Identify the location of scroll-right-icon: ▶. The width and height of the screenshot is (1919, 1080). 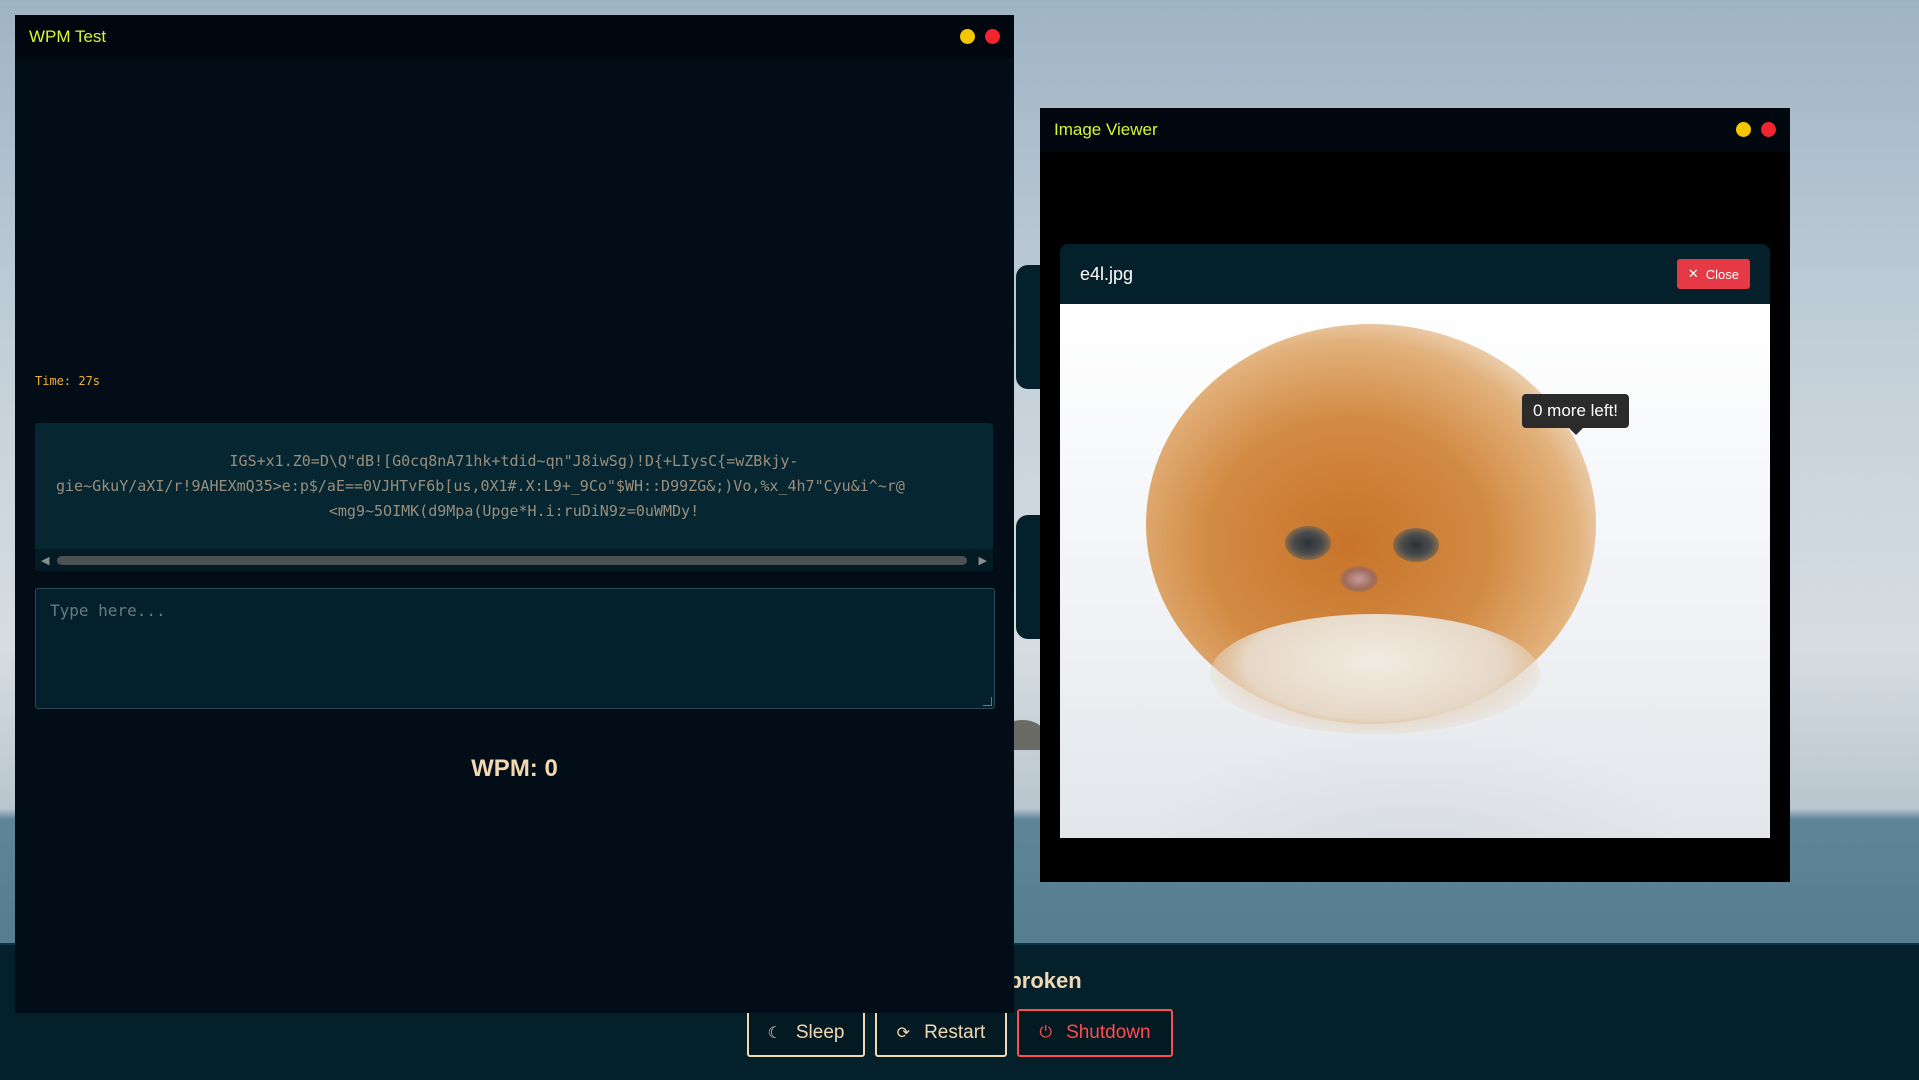
(983, 560).